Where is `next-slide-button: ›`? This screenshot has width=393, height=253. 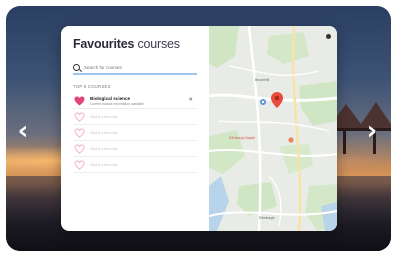
next-slide-button: › is located at coordinates (372, 131).